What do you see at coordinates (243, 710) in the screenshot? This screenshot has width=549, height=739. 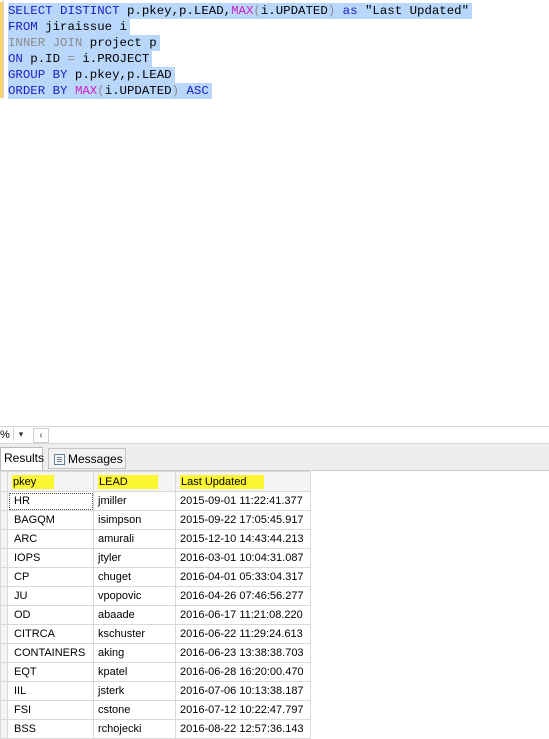 I see `cell-last-updated: 2016-07-12 10:22:47.797` at bounding box center [243, 710].